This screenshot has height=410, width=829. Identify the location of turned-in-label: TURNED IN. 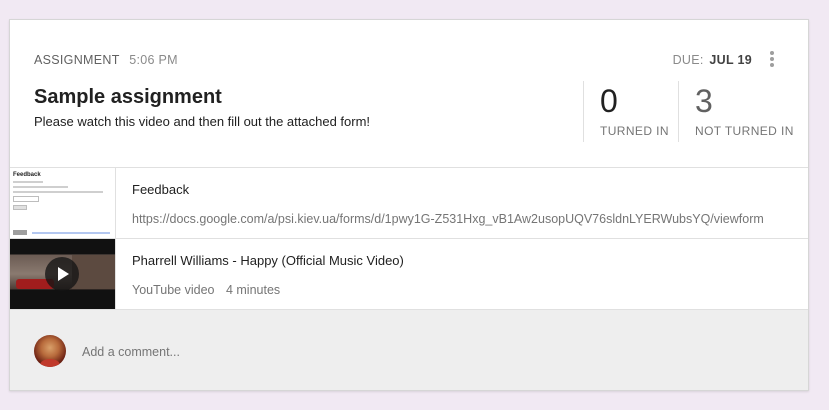
(634, 131).